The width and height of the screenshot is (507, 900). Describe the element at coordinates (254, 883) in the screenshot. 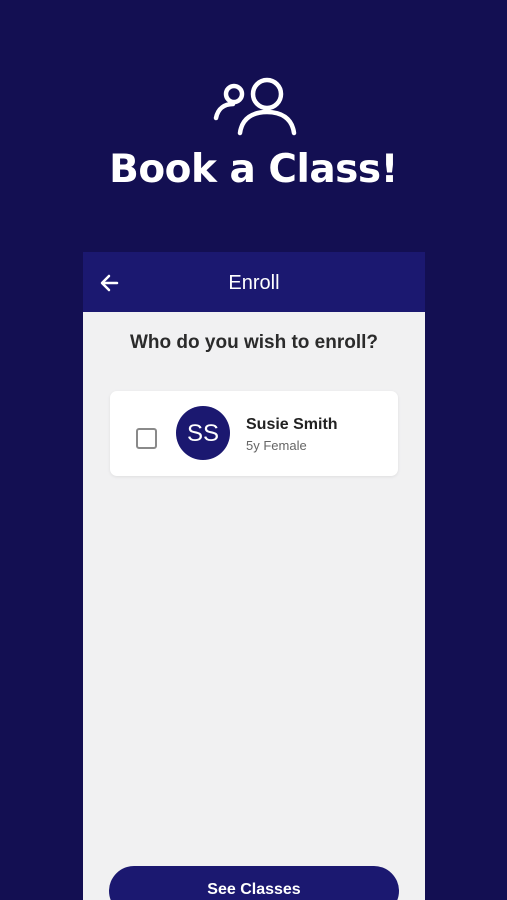

I see `see-classes-button: See Classes` at that location.